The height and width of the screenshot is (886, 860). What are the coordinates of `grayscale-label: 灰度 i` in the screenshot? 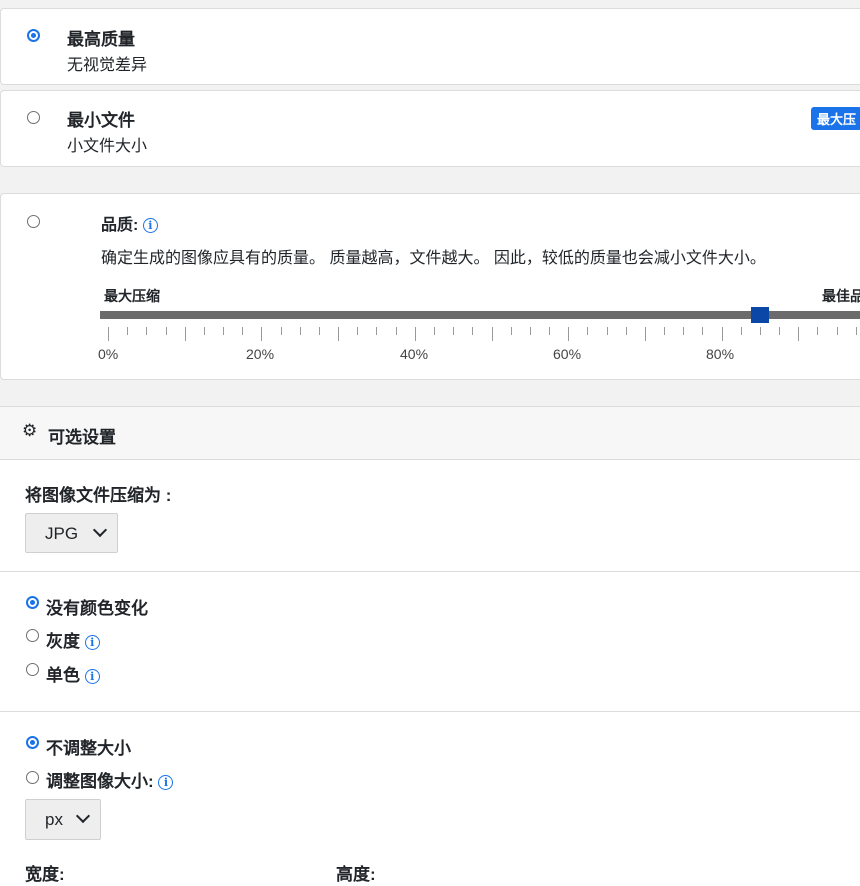 It's located at (73, 639).